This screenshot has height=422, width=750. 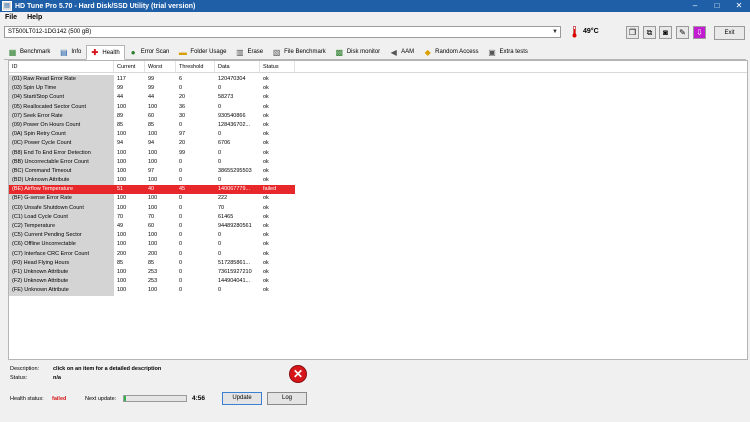 I want to click on tab-folder-usage: ▬ Folder Usage, so click(x=202, y=52).